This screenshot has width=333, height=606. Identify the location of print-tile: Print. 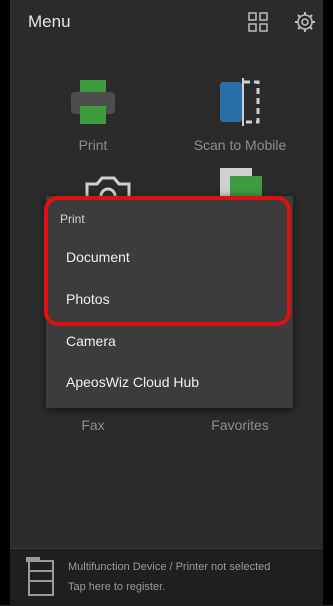
(93, 115).